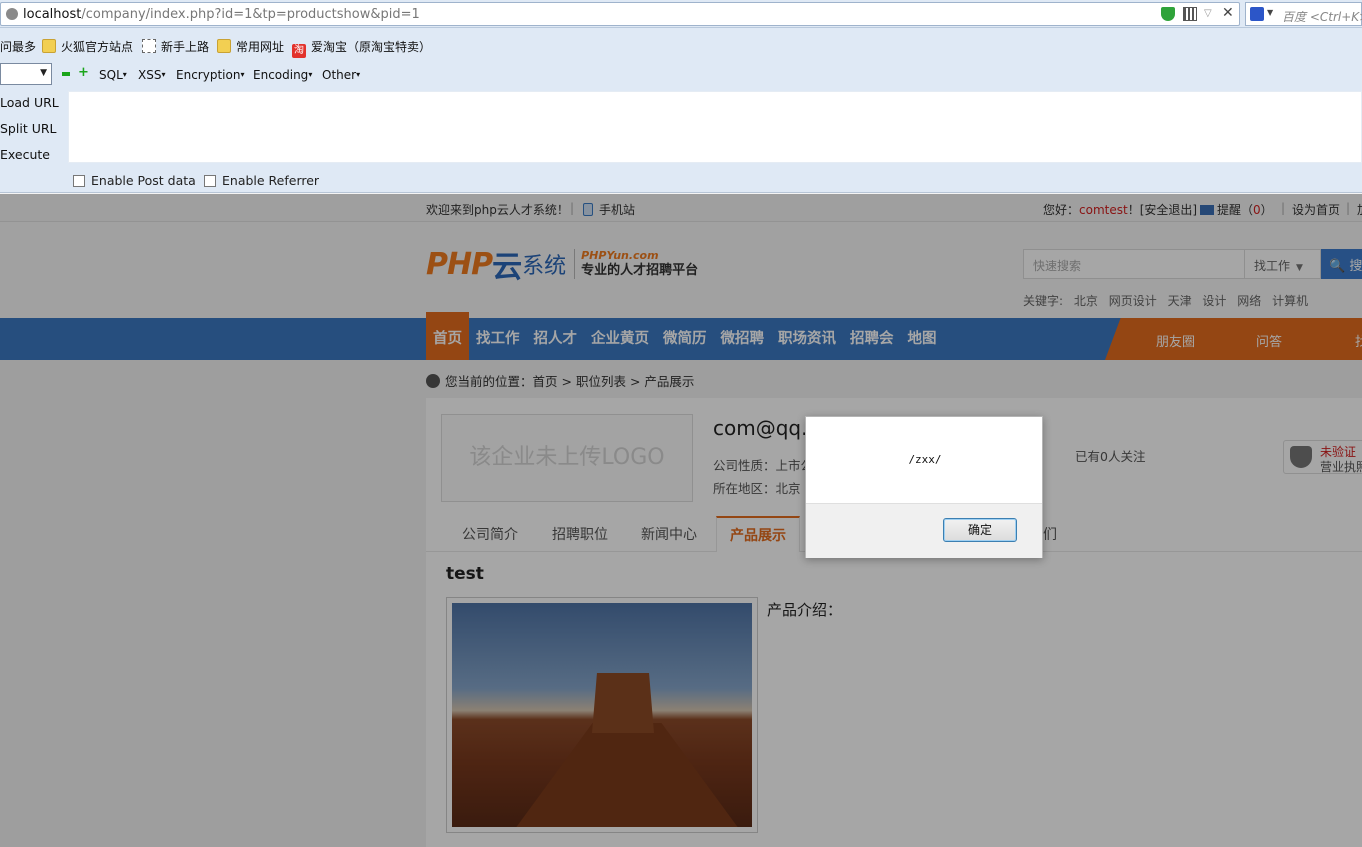  What do you see at coordinates (26, 74) in the screenshot?
I see `hackbar-select: ▼` at bounding box center [26, 74].